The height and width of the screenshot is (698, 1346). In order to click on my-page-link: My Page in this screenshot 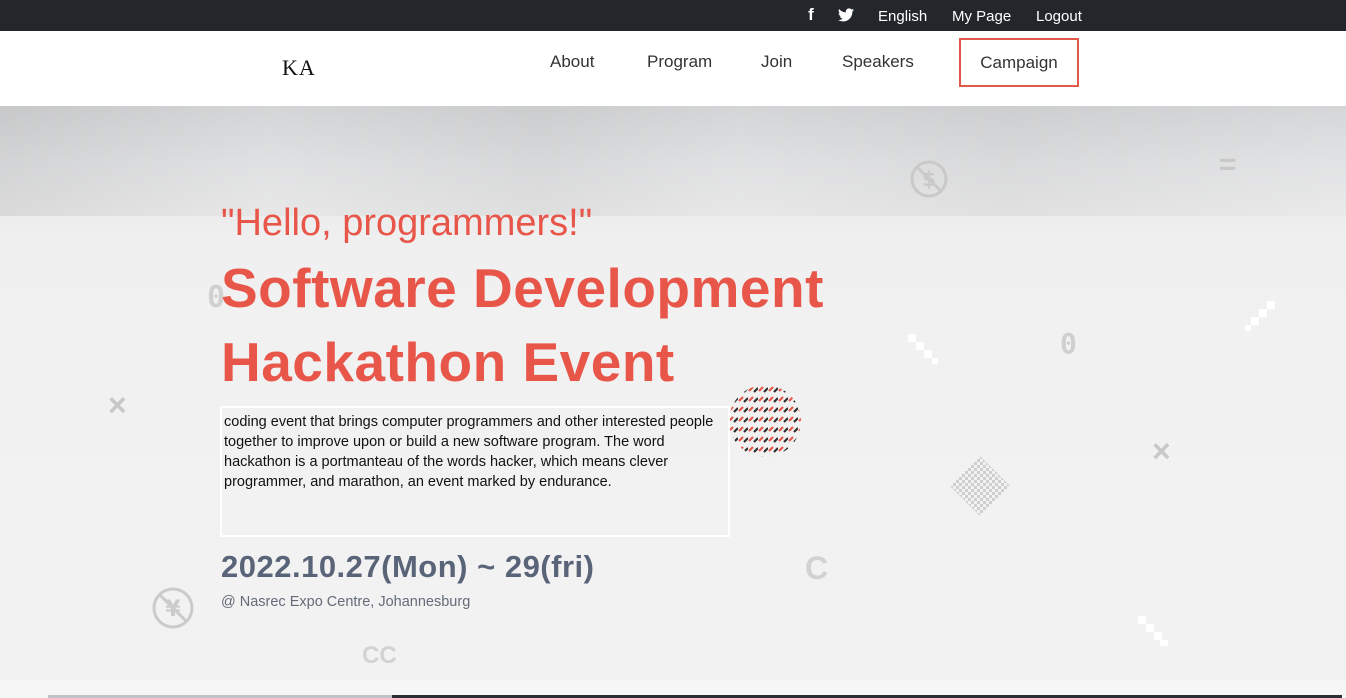, I will do `click(981, 17)`.